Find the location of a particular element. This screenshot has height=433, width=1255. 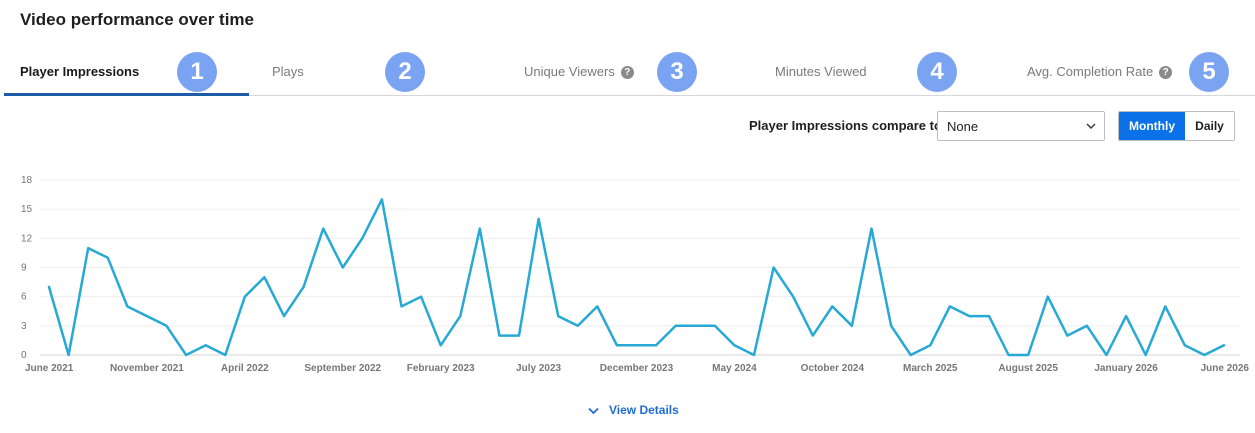

tab-label-text: Unique Viewers is located at coordinates (569, 71).